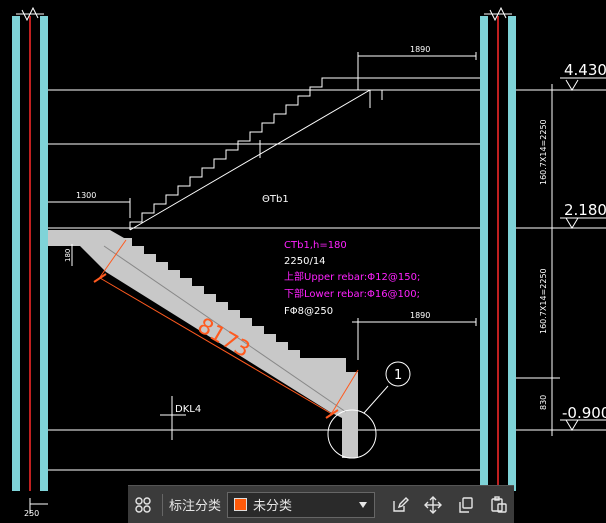 This screenshot has height=523, width=606. What do you see at coordinates (543, 152) in the screenshot?
I see `flight-upper-dim: 160.7X14=2250` at bounding box center [543, 152].